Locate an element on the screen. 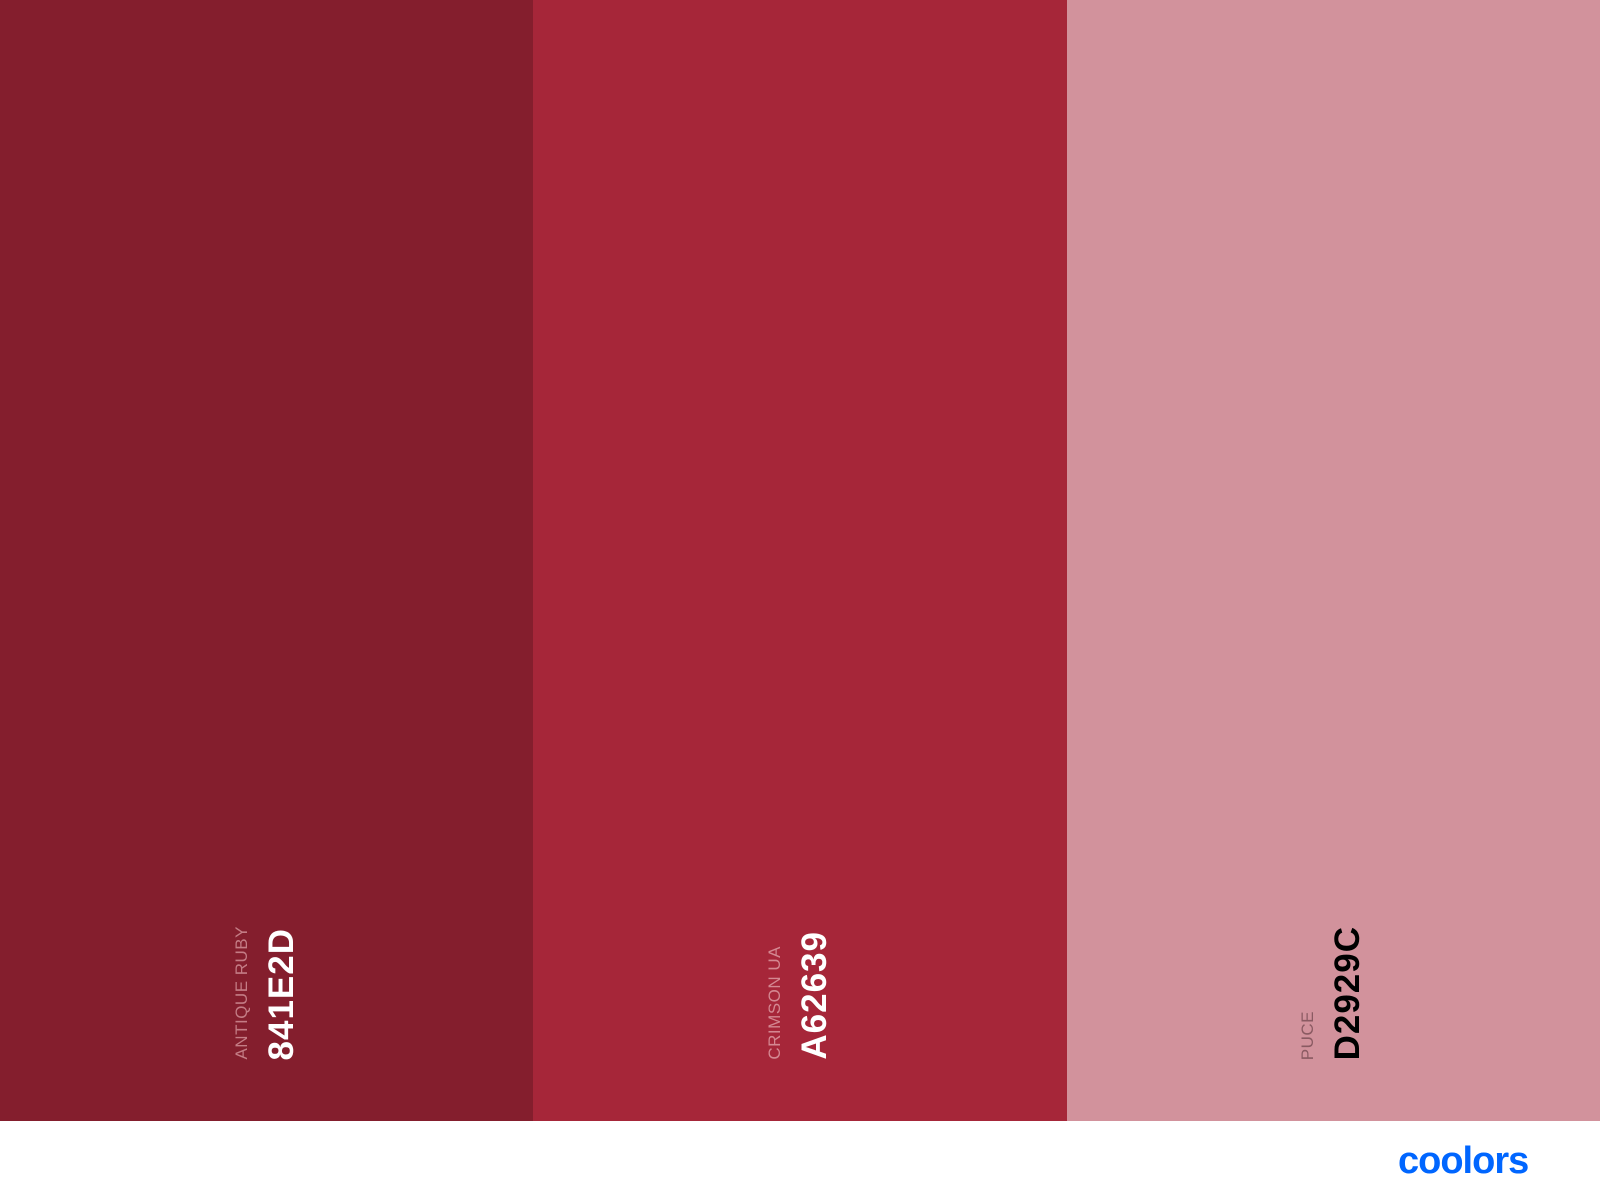 The height and width of the screenshot is (1200, 1600). color-hex: 841E2D is located at coordinates (282, 994).